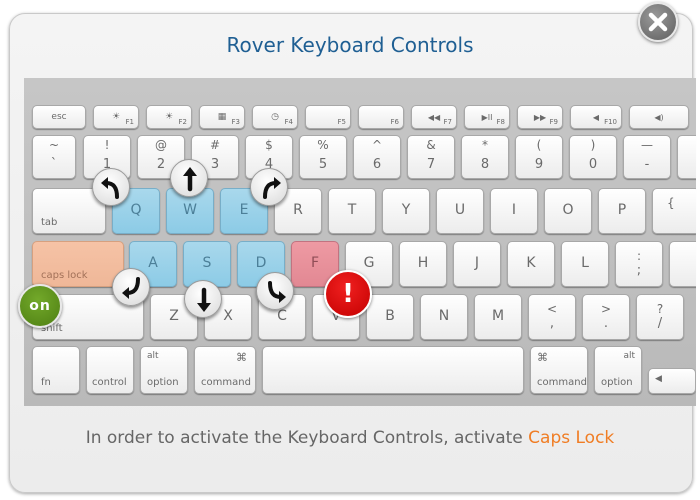 The width and height of the screenshot is (700, 500). What do you see at coordinates (275, 117) in the screenshot?
I see `key-f4: ◷ F4` at bounding box center [275, 117].